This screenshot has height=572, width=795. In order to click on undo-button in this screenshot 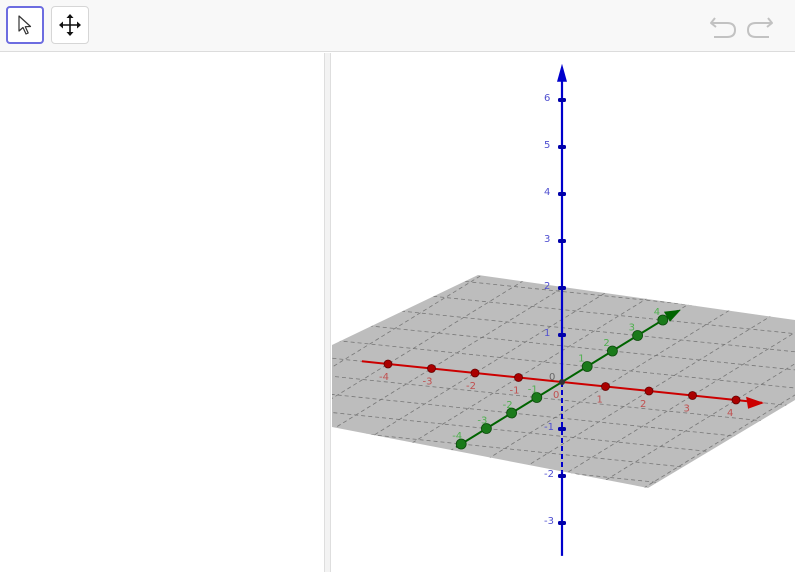, I will do `click(723, 27)`.